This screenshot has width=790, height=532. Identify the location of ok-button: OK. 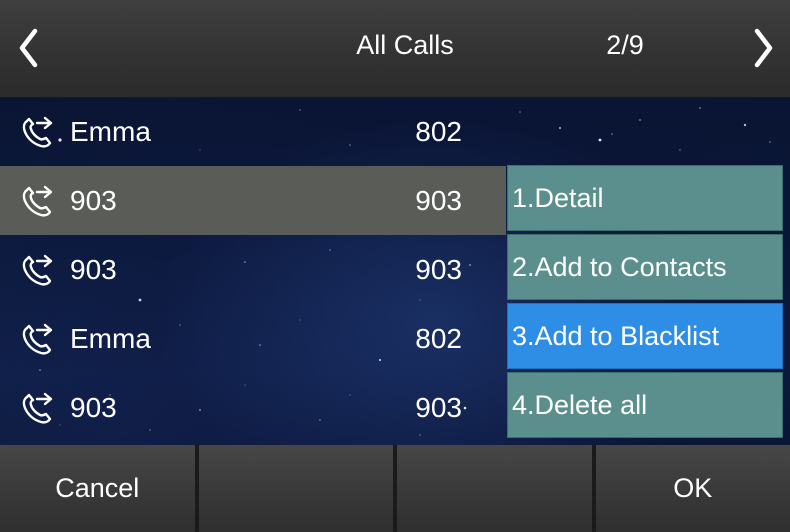
(692, 488).